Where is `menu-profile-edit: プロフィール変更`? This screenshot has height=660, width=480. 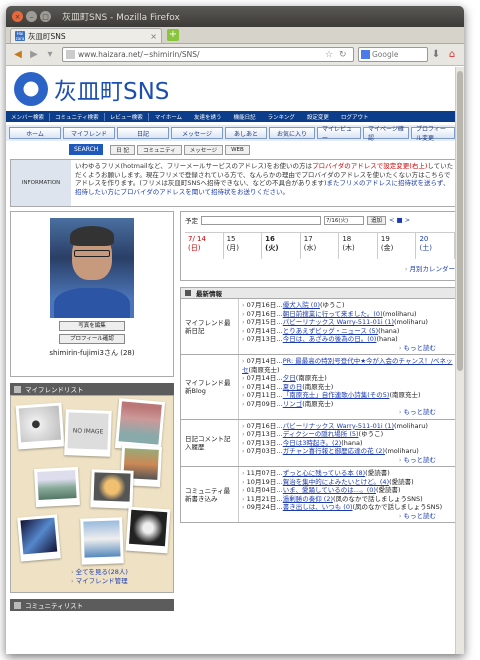
menu-profile-edit: プロフィール変更 is located at coordinates (433, 134).